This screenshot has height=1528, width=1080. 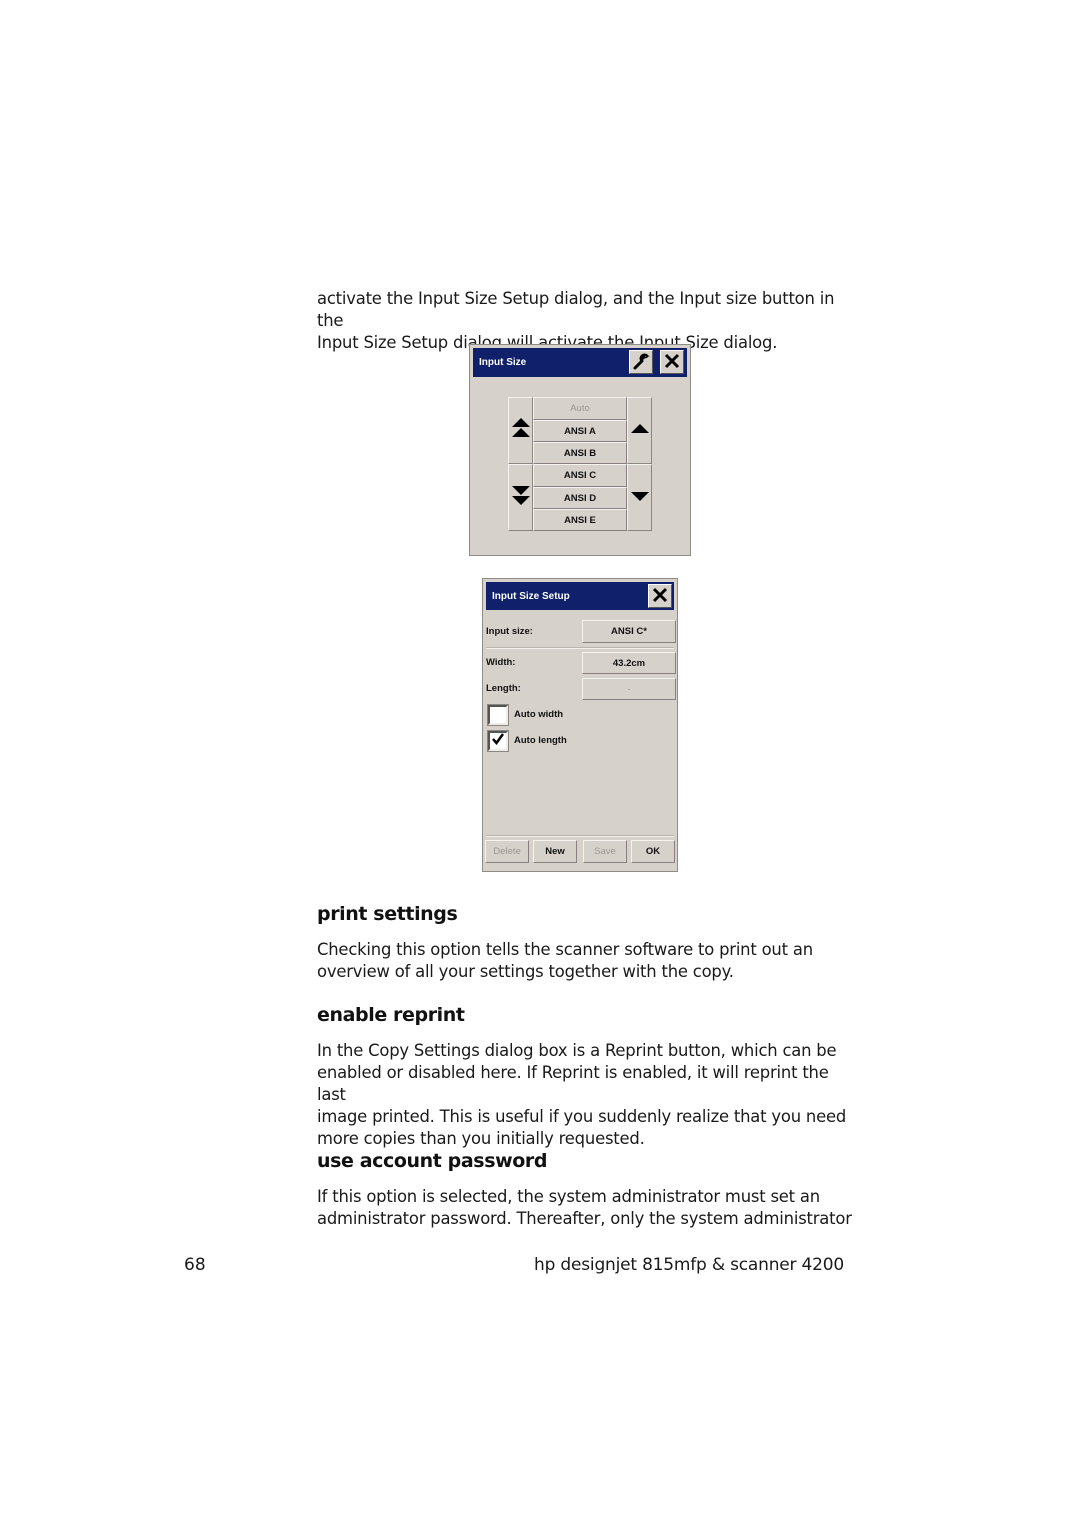 What do you see at coordinates (503, 362) in the screenshot?
I see `dialog-title: Input Size` at bounding box center [503, 362].